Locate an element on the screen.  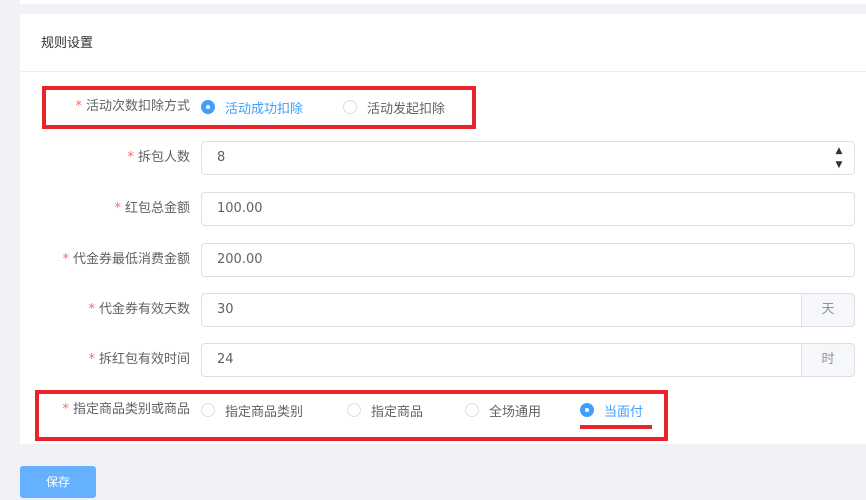
split-count-input: 8 ▲ ▼ is located at coordinates (528, 158).